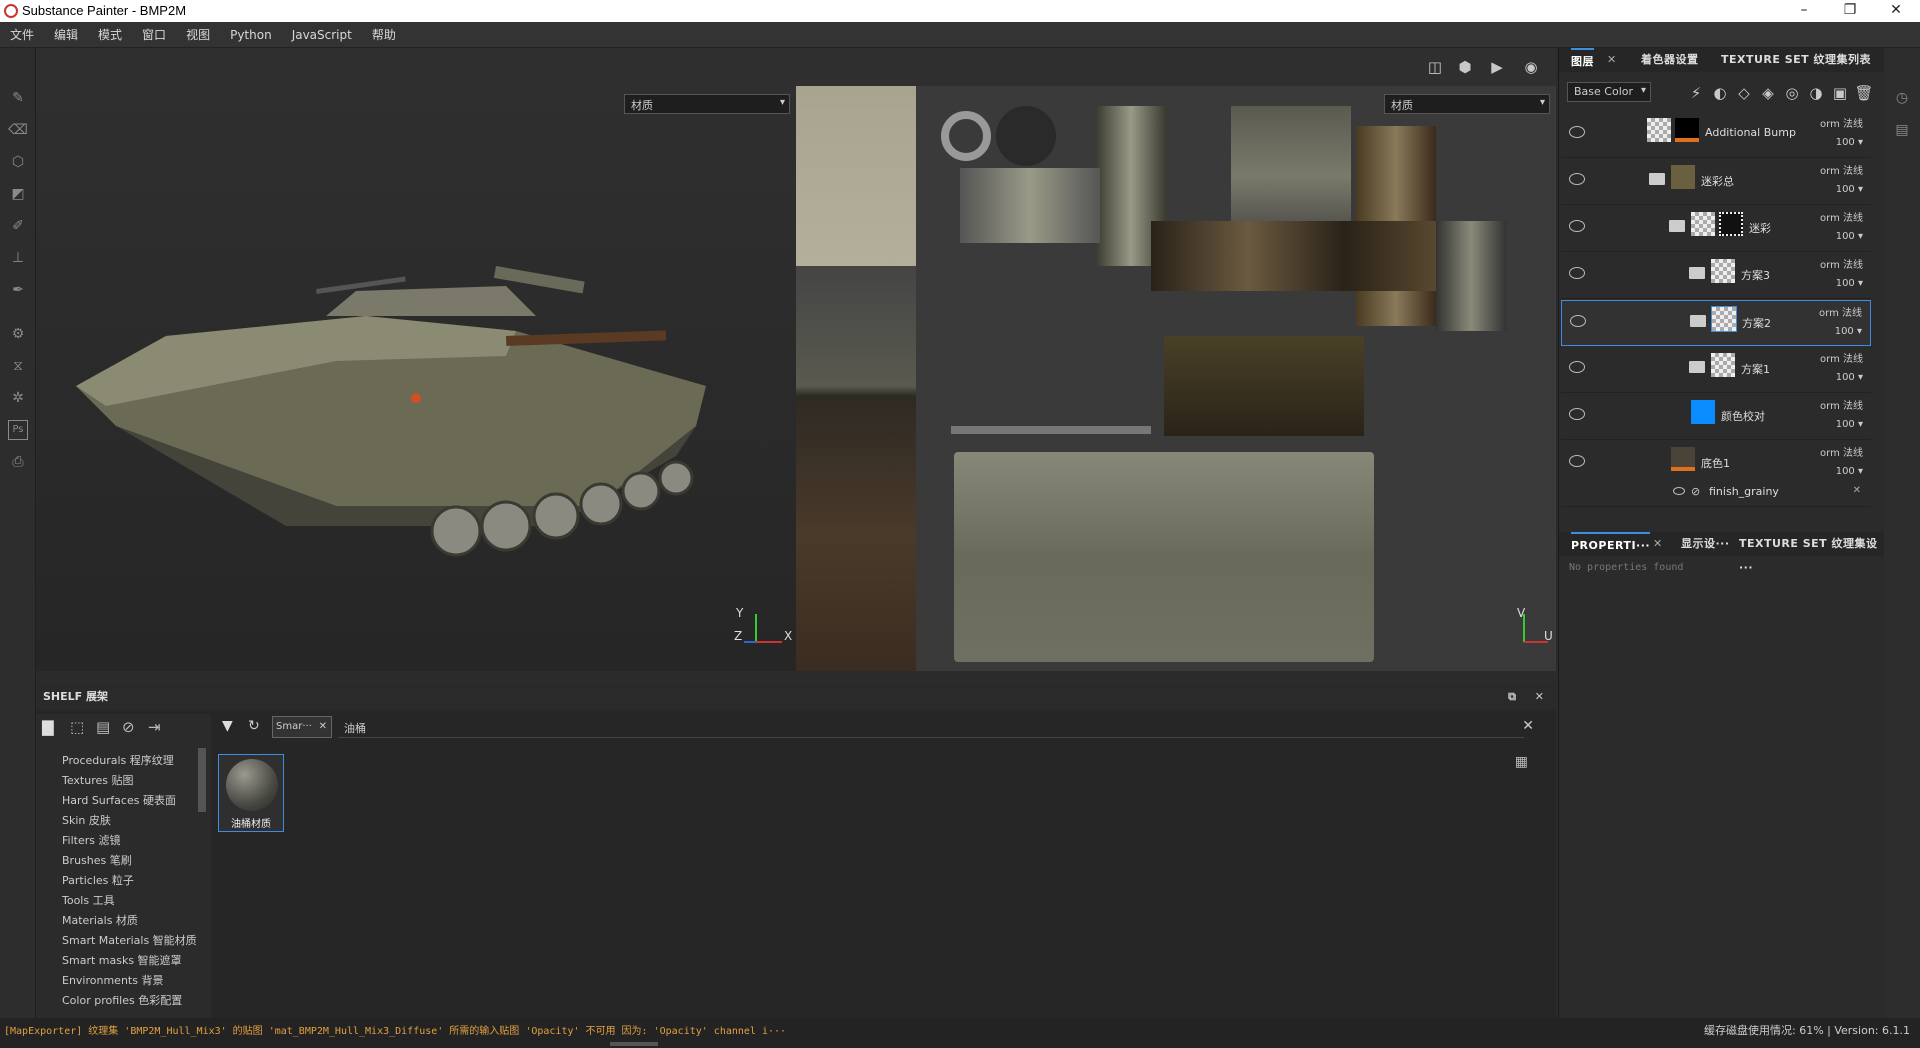 The height and width of the screenshot is (1048, 1920). What do you see at coordinates (1840, 93) in the screenshot?
I see `add-folder-icon: ▣` at bounding box center [1840, 93].